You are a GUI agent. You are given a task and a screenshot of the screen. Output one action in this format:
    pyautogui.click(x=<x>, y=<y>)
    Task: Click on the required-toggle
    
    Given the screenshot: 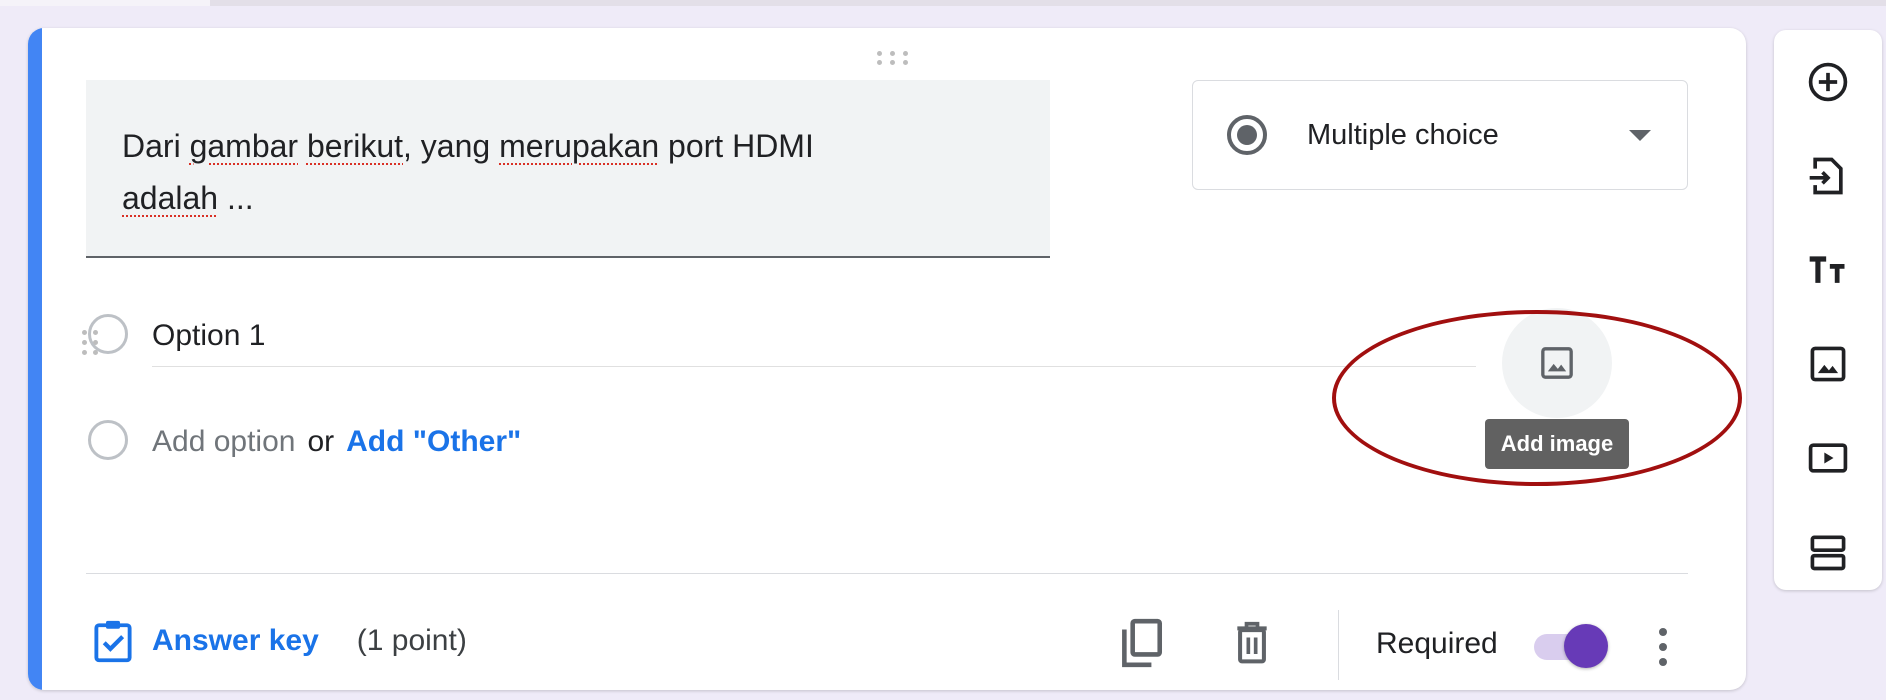 What is the action you would take?
    pyautogui.click(x=1568, y=646)
    